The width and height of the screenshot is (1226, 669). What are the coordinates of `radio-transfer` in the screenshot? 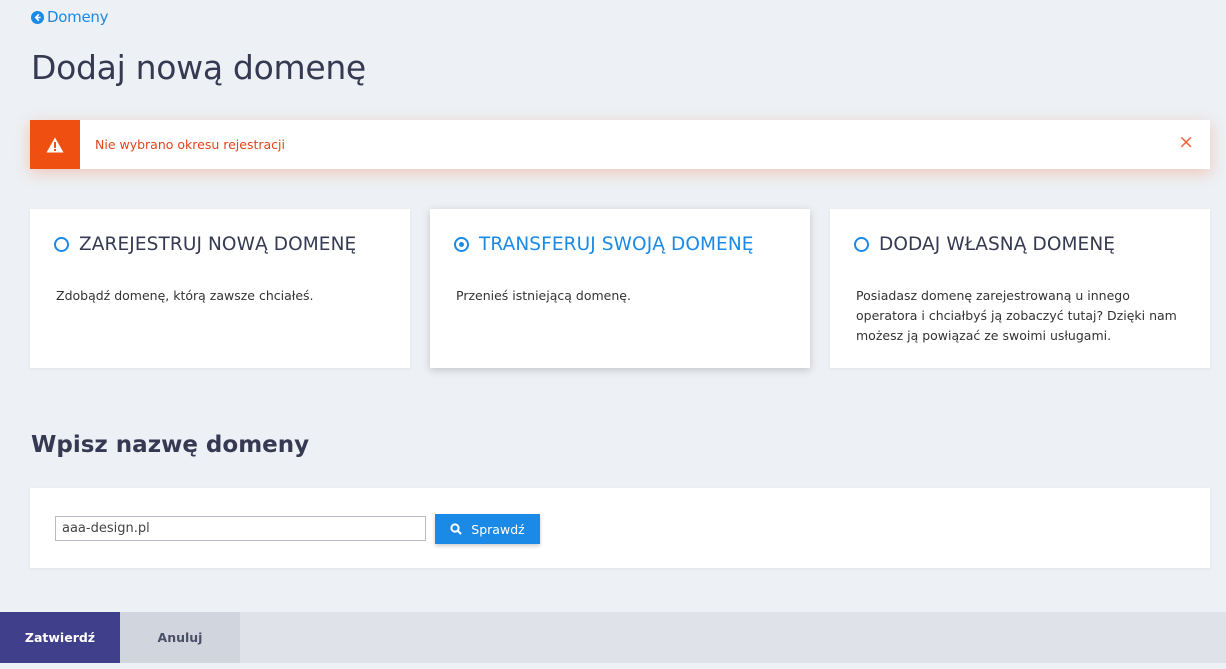 It's located at (461, 244).